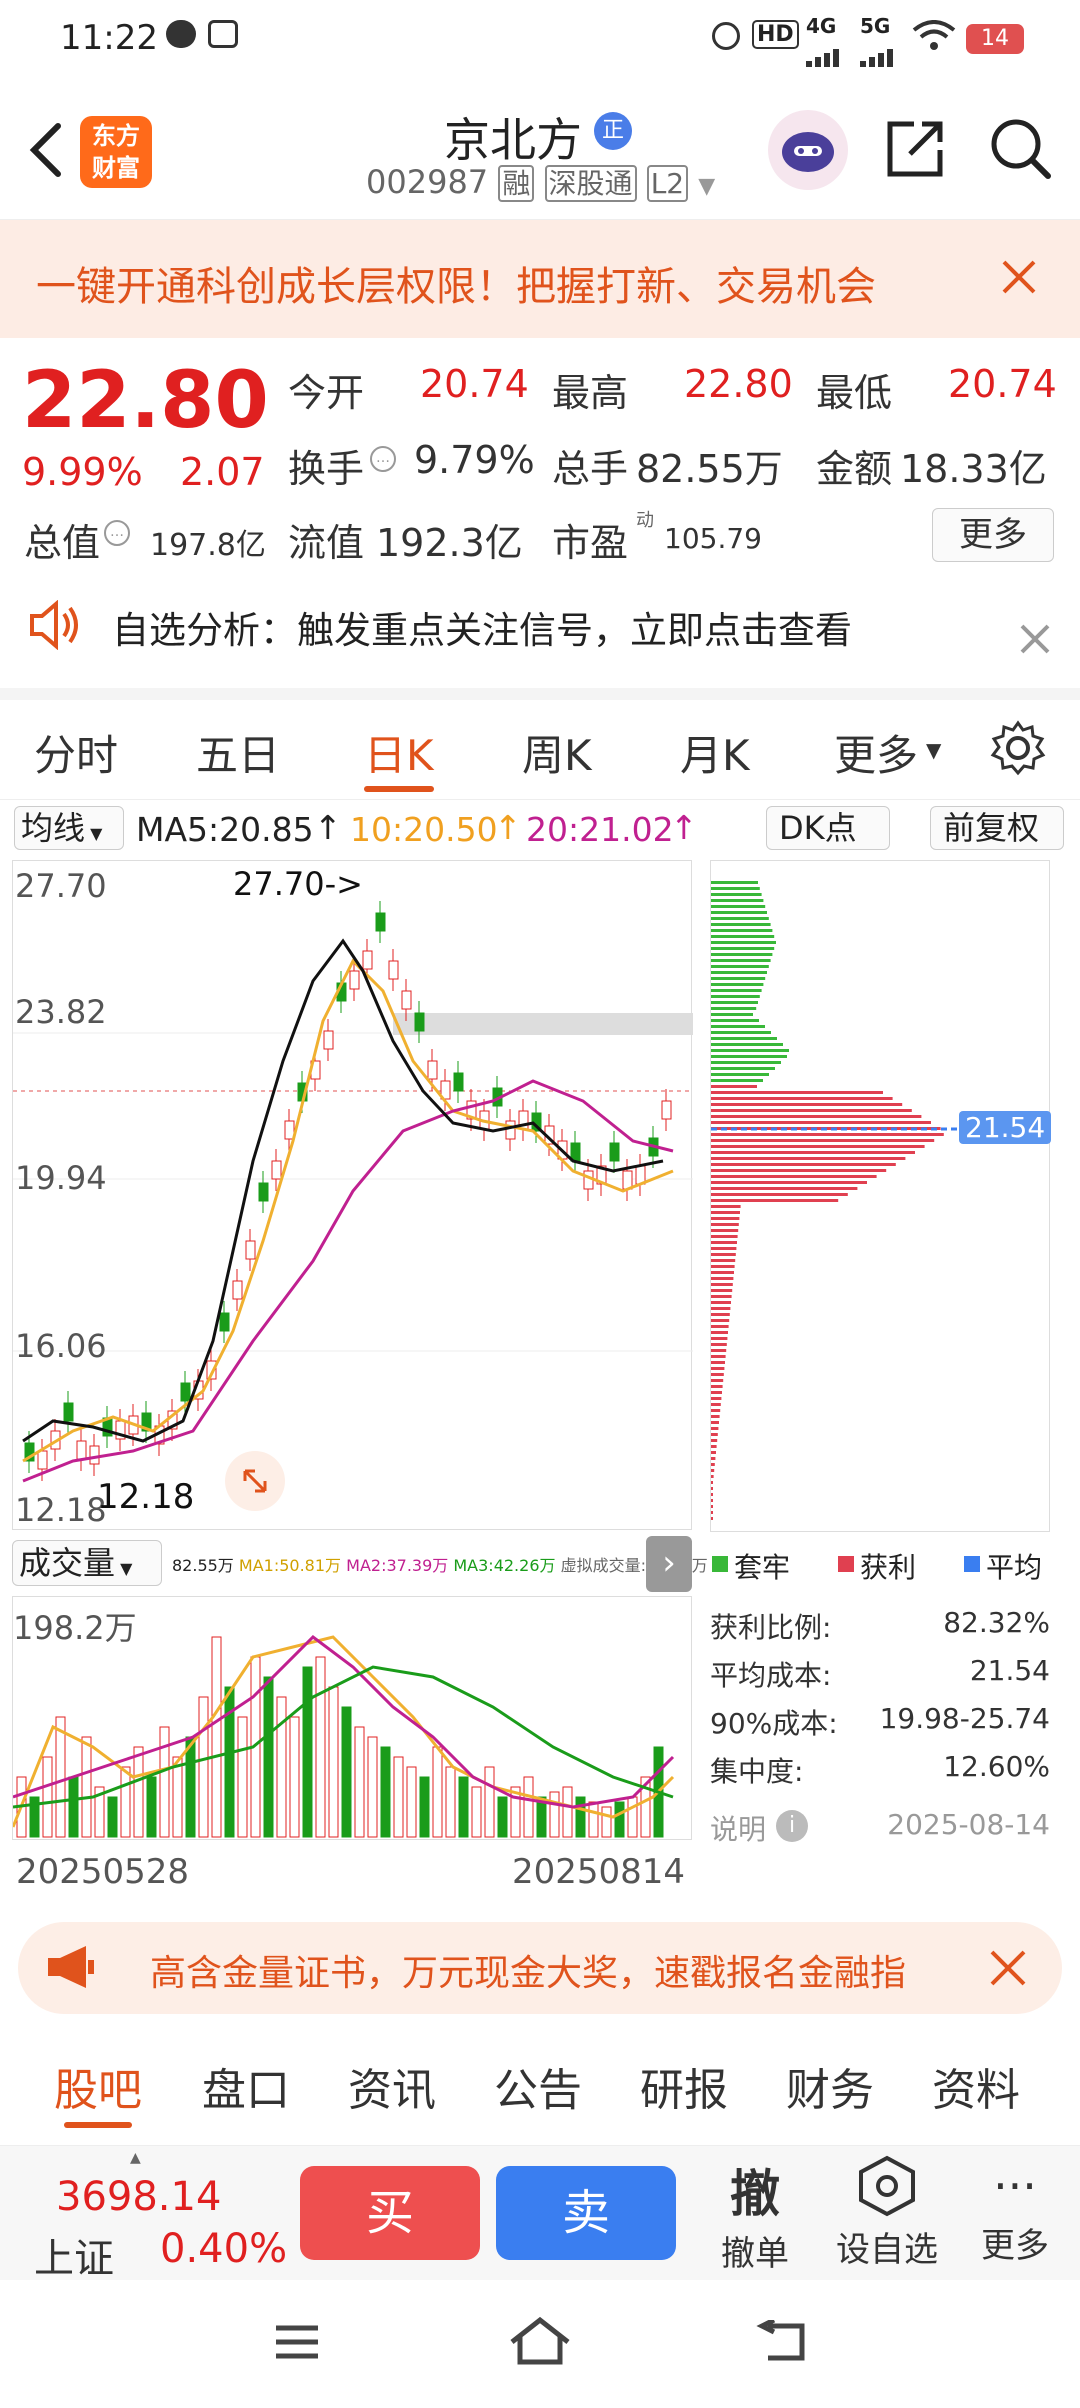 This screenshot has height=2408, width=1080. I want to click on y-axis-label-3: 19.94, so click(61, 1178).